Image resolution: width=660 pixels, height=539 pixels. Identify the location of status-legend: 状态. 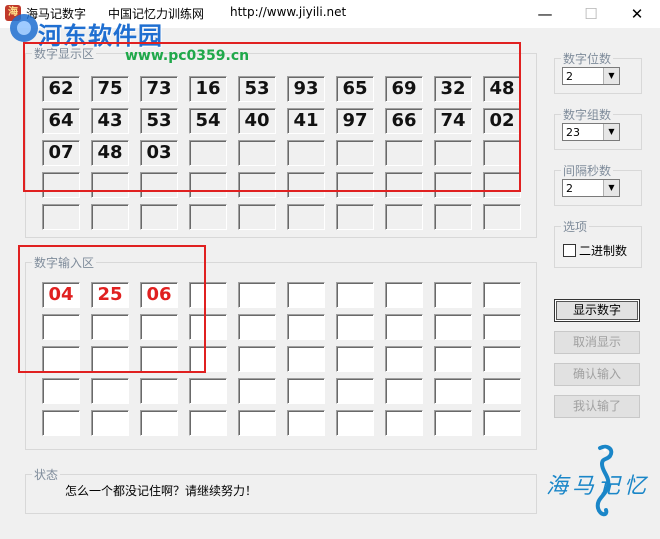
(46, 475).